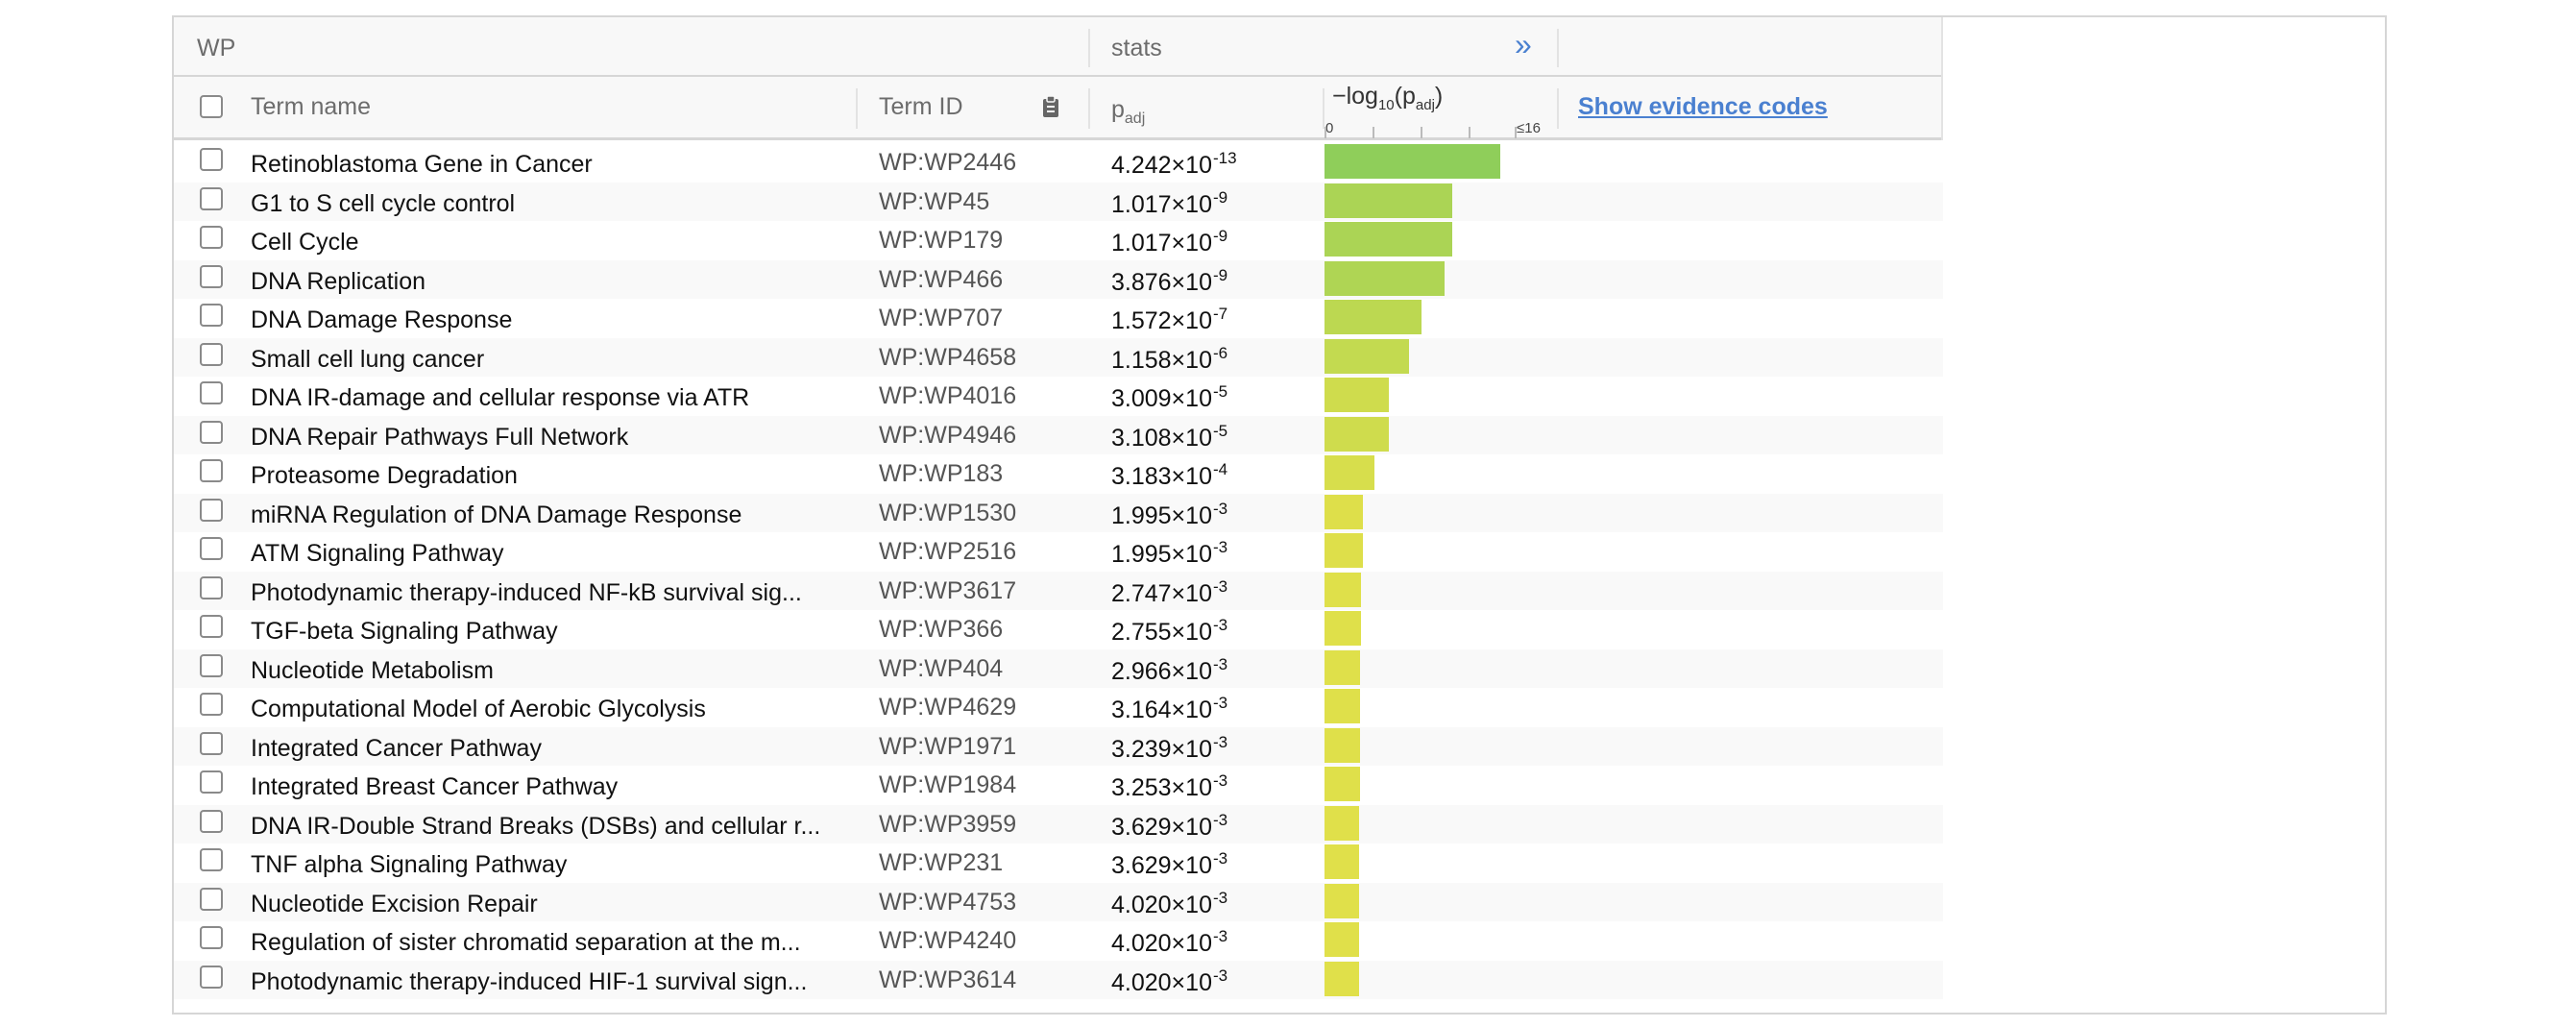  What do you see at coordinates (948, 707) in the screenshot?
I see `term-id: WP:WP4629` at bounding box center [948, 707].